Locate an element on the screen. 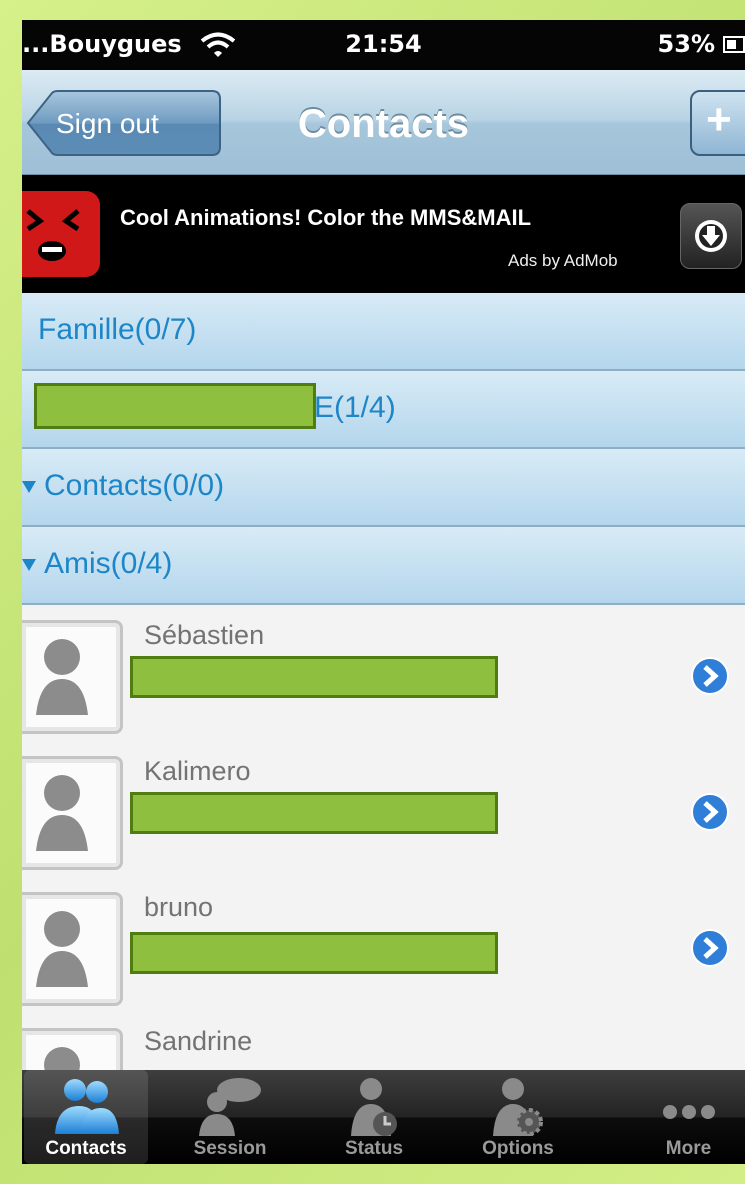  tab-label: More is located at coordinates (688, 1148).